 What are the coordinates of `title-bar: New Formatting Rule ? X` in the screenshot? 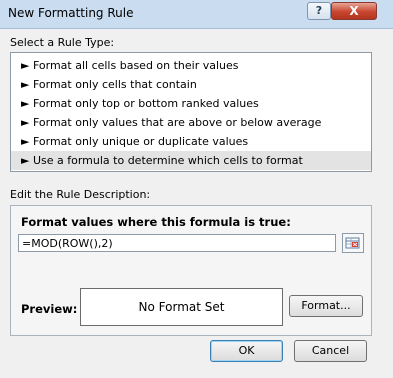 It's located at (196, 14).